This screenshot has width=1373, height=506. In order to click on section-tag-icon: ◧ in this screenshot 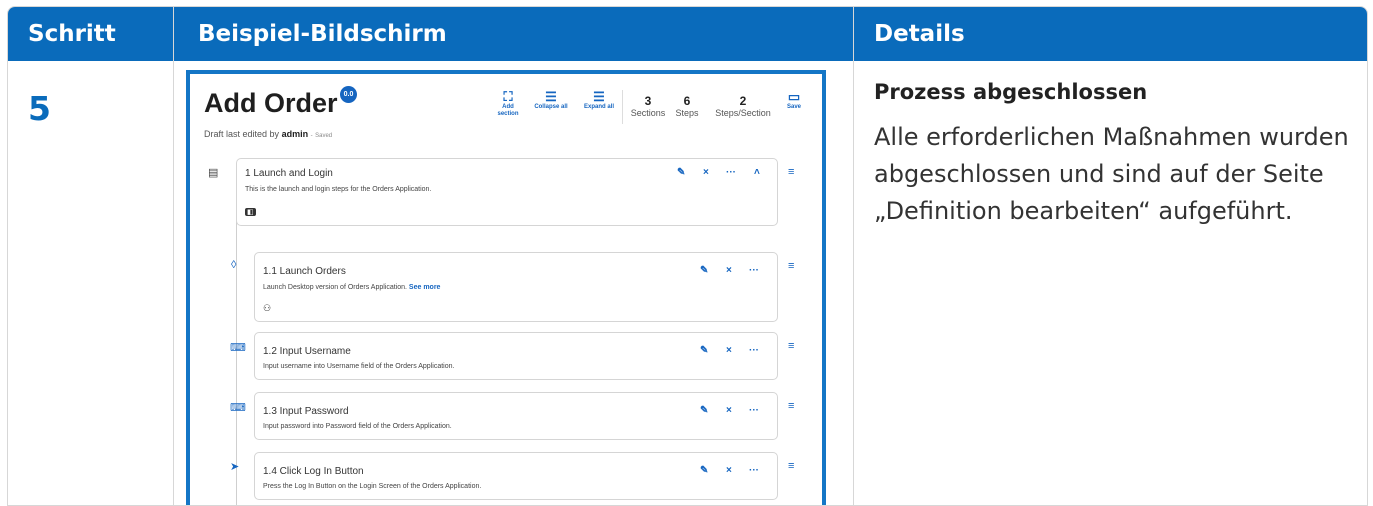, I will do `click(250, 212)`.